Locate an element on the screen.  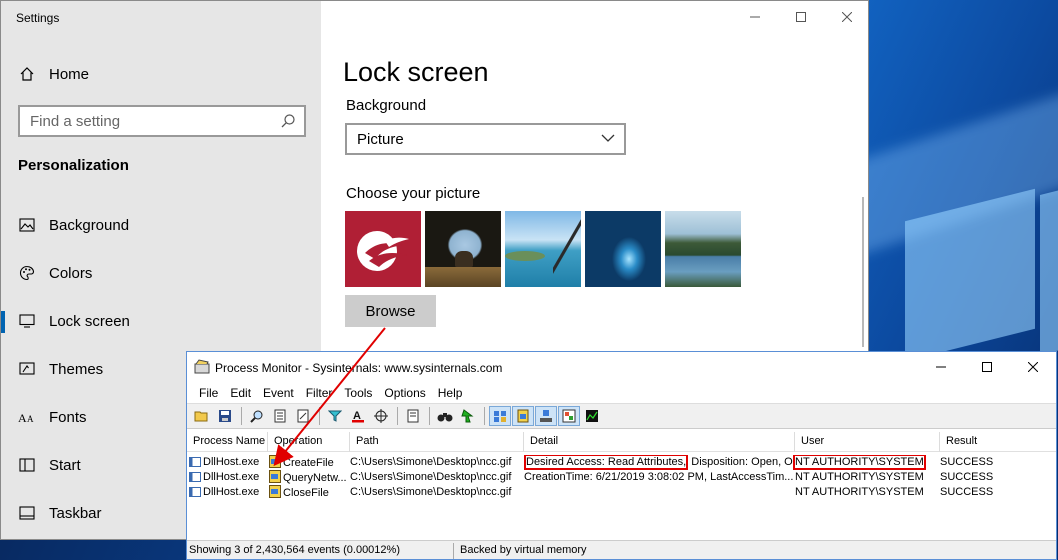
sidebar-item-background: Background is located at coordinates (161, 225).